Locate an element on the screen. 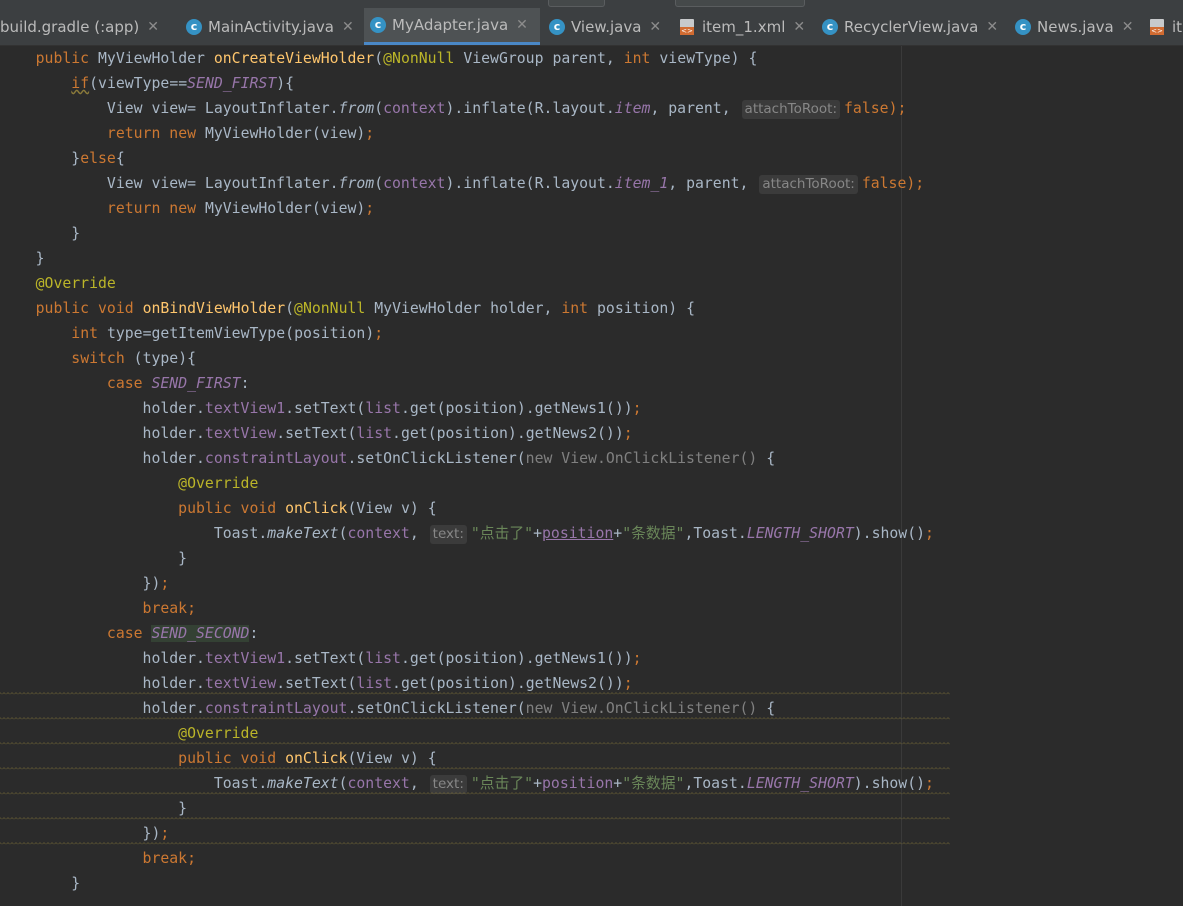 The height and width of the screenshot is (906, 1183). tab-my-adapter: c MyAdapter.java ✕ is located at coordinates (452, 26).